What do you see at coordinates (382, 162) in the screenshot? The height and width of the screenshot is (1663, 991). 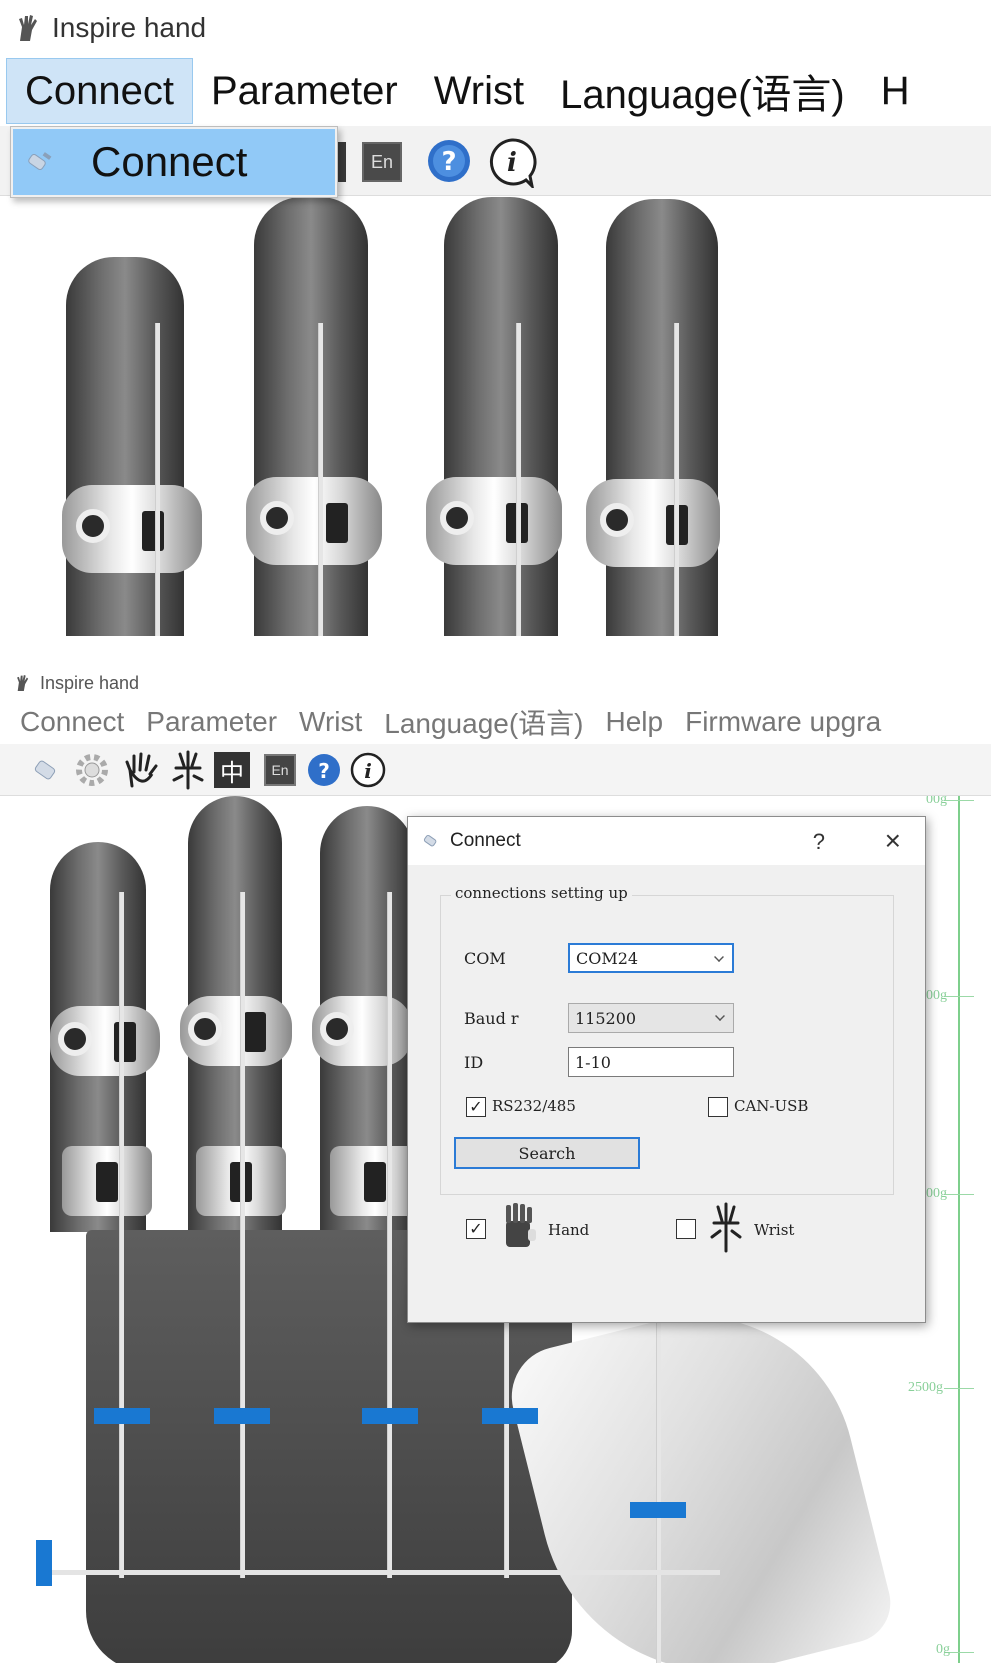 I see `english-language-icon: En` at bounding box center [382, 162].